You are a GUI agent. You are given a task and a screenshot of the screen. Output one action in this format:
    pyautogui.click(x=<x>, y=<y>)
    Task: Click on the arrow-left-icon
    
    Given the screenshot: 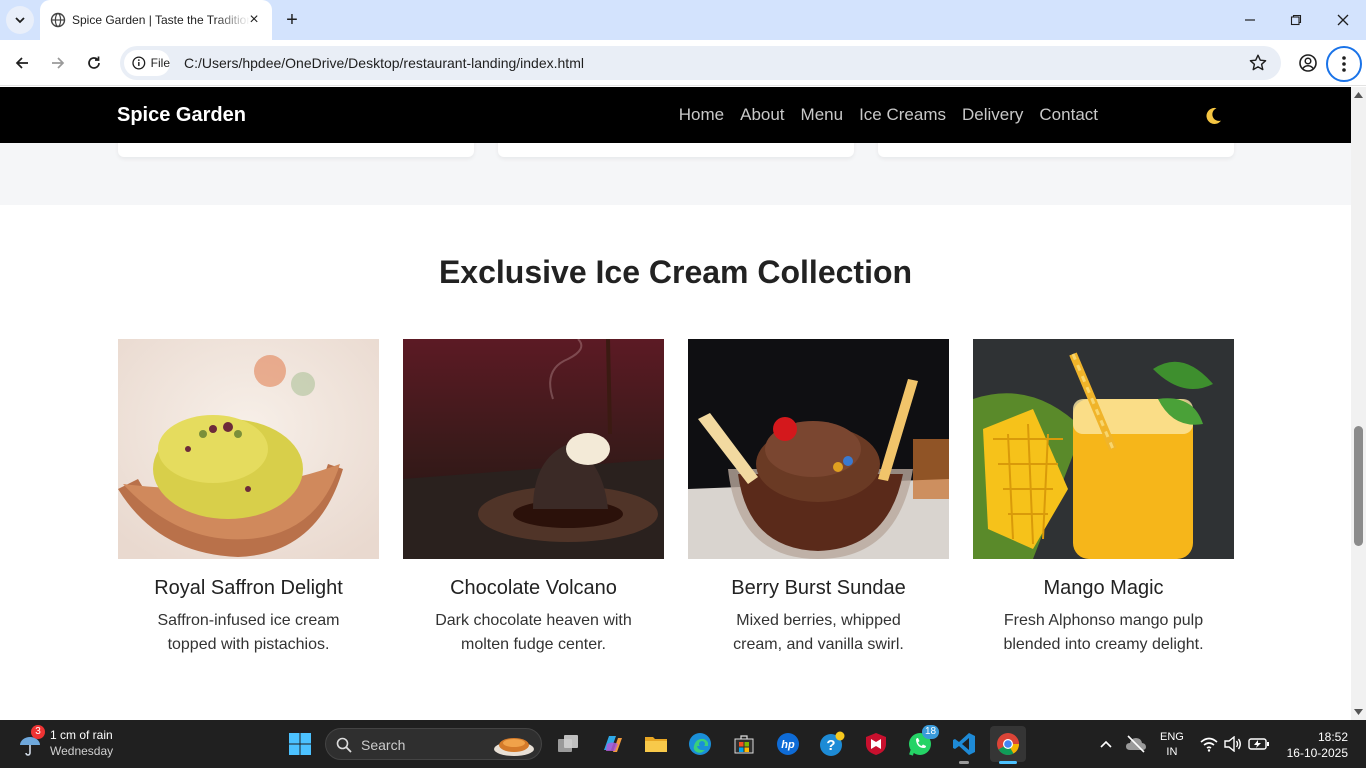 What is the action you would take?
    pyautogui.click(x=21, y=63)
    